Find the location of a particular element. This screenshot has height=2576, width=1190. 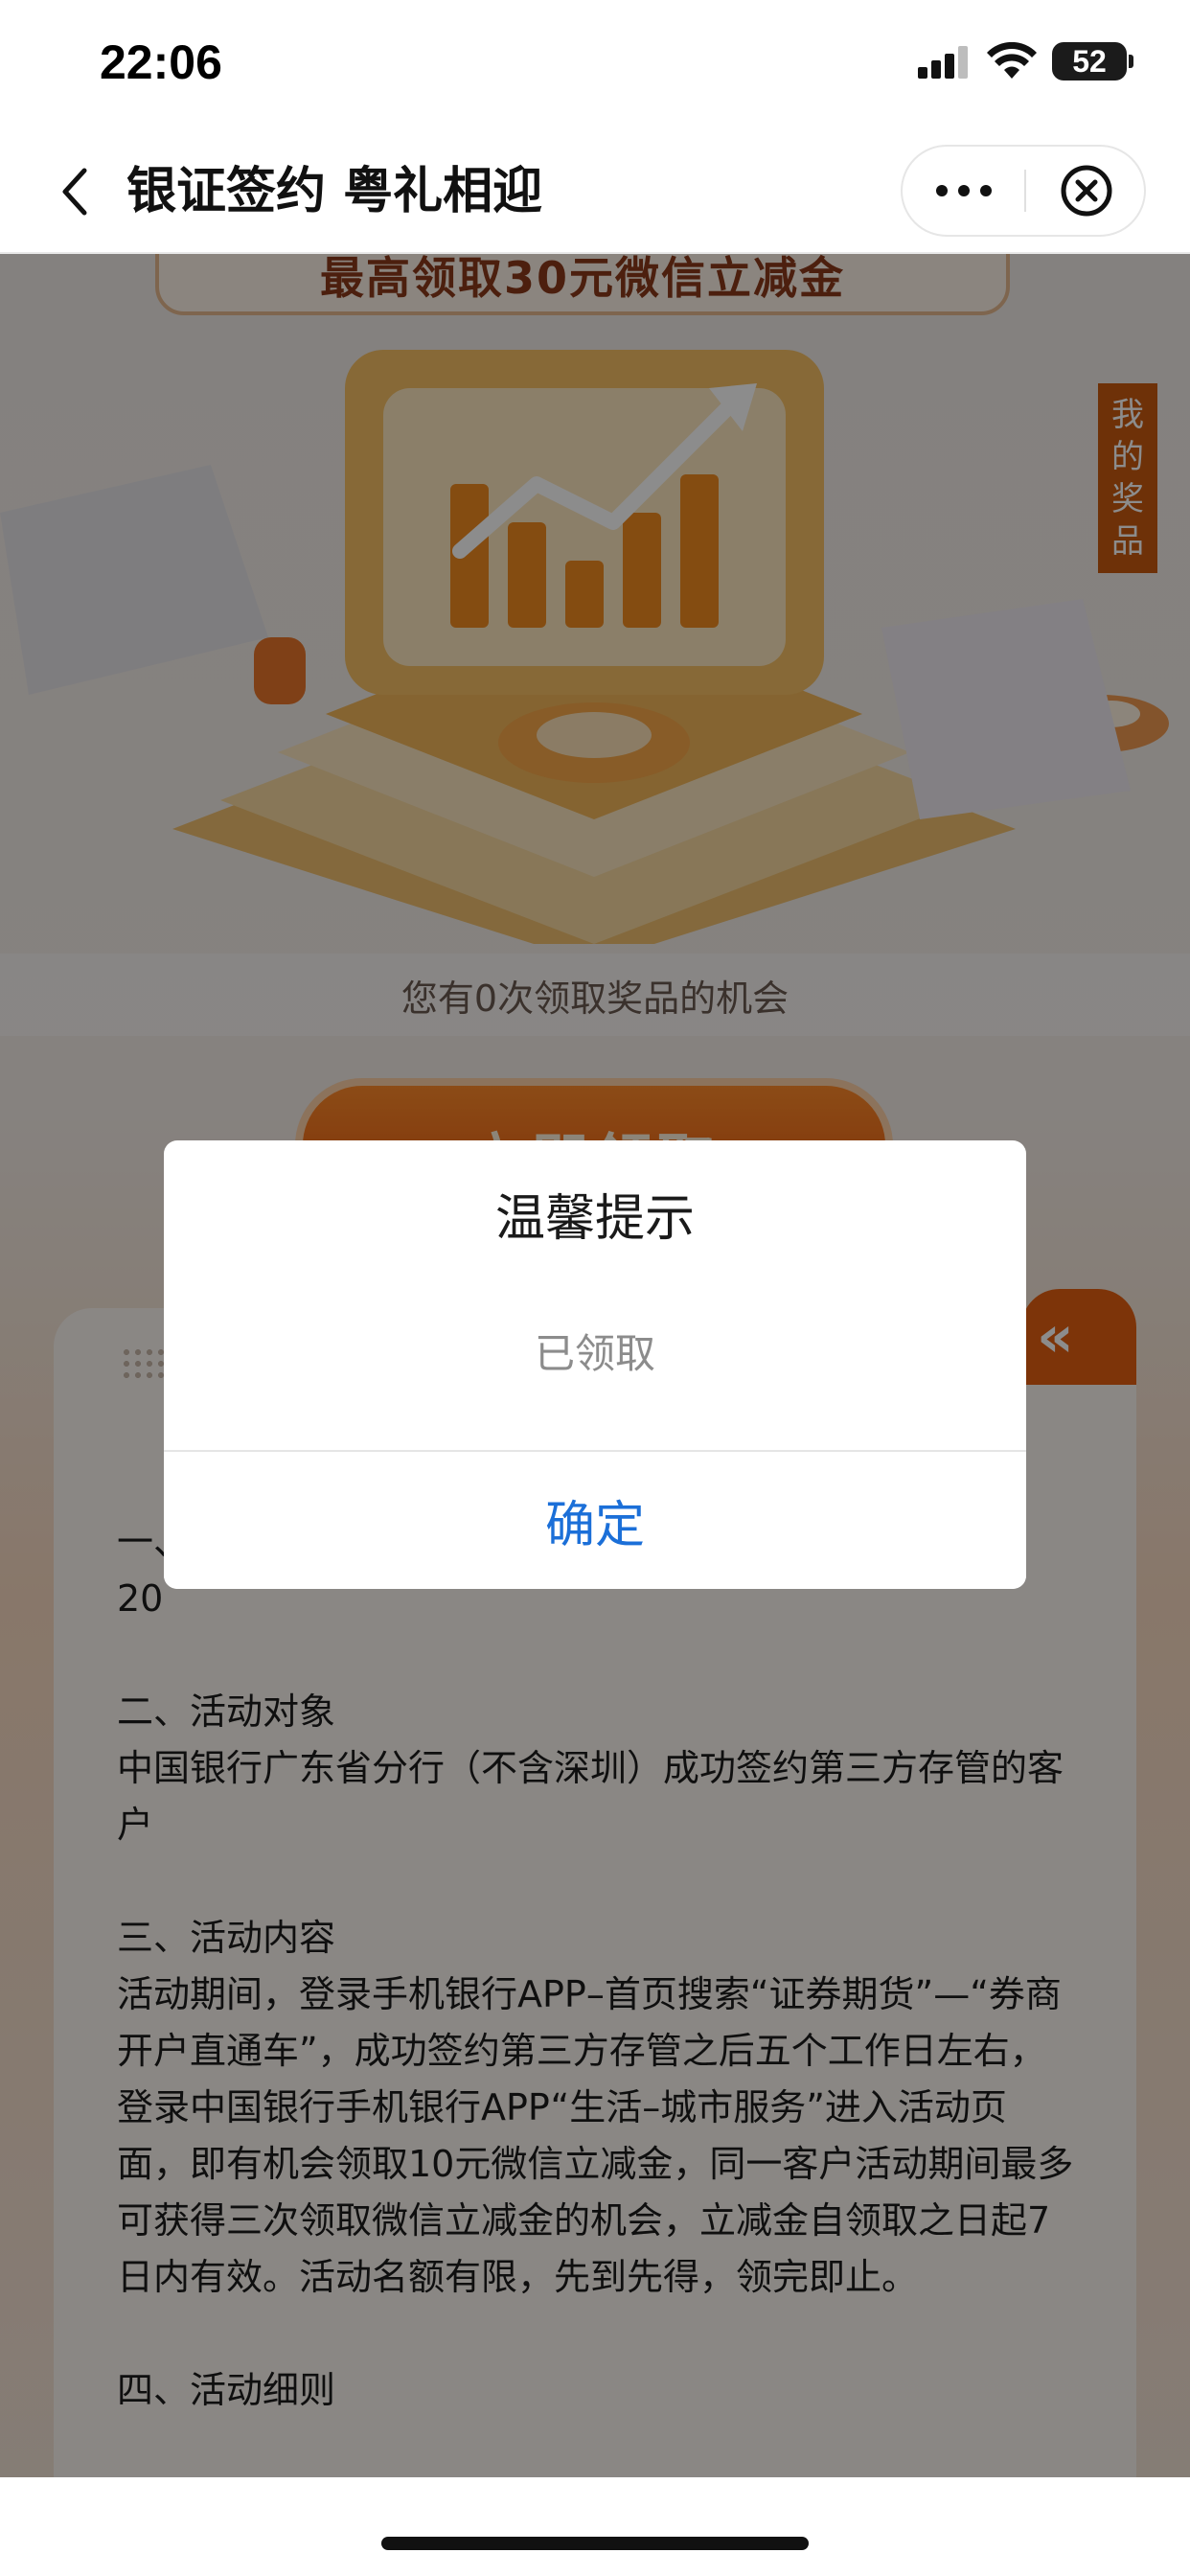

alert-dialog: 温馨提示 已领取 确定 is located at coordinates (595, 1364).